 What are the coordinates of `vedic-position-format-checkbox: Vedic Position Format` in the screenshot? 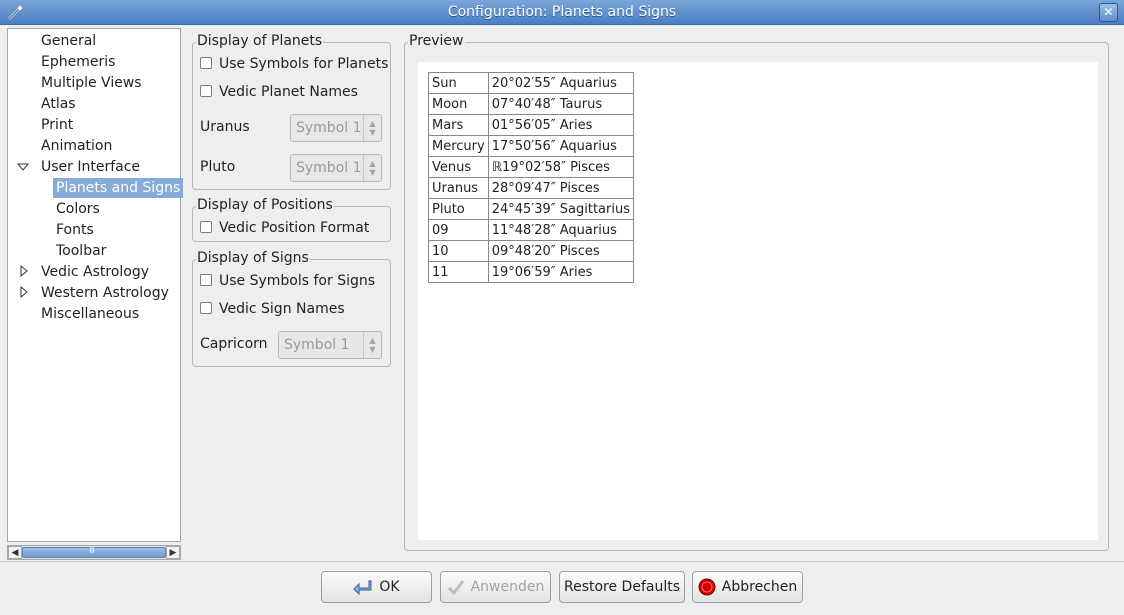 It's located at (284, 228).